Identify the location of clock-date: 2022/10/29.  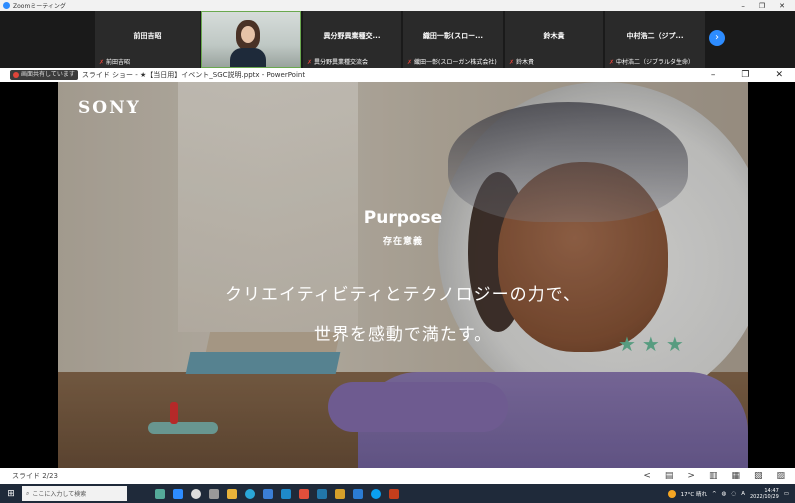
(764, 496).